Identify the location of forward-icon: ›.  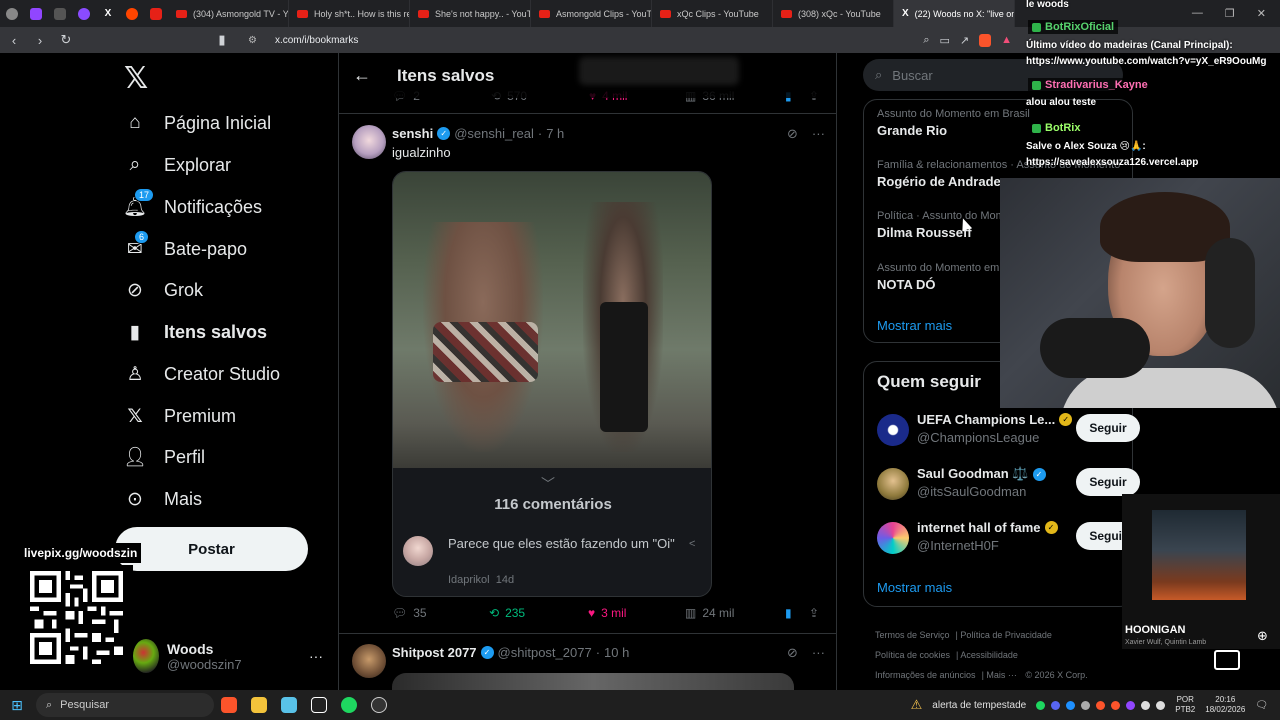
(40, 40).